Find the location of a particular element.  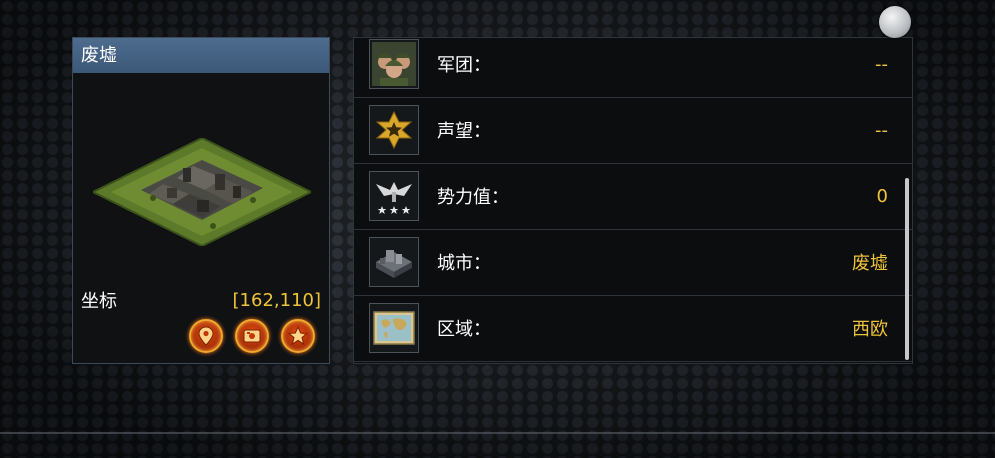

info-value-region: 西欧 is located at coordinates (870, 329).